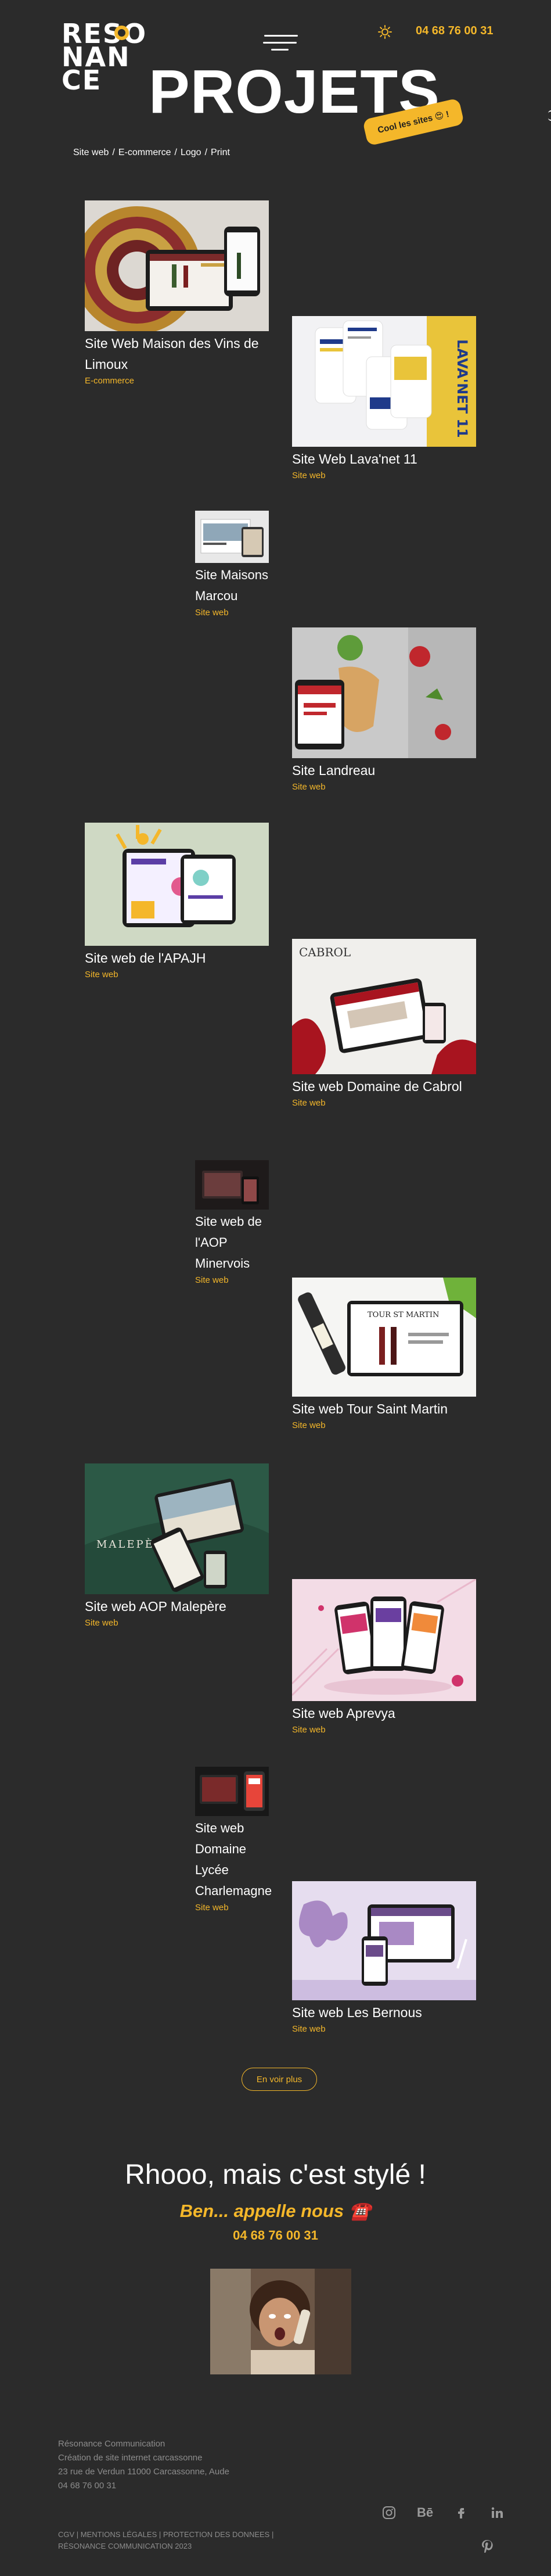 The height and width of the screenshot is (2576, 551). Describe the element at coordinates (461, 2512) in the screenshot. I see `facebook-icon` at that location.